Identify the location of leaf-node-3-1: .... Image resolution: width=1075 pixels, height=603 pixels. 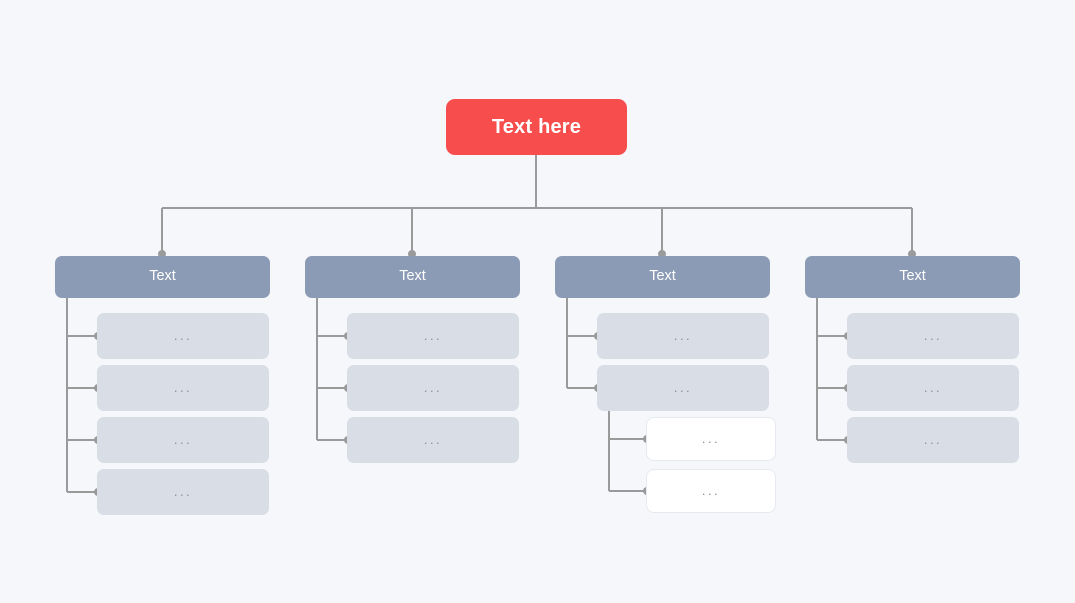
(683, 336).